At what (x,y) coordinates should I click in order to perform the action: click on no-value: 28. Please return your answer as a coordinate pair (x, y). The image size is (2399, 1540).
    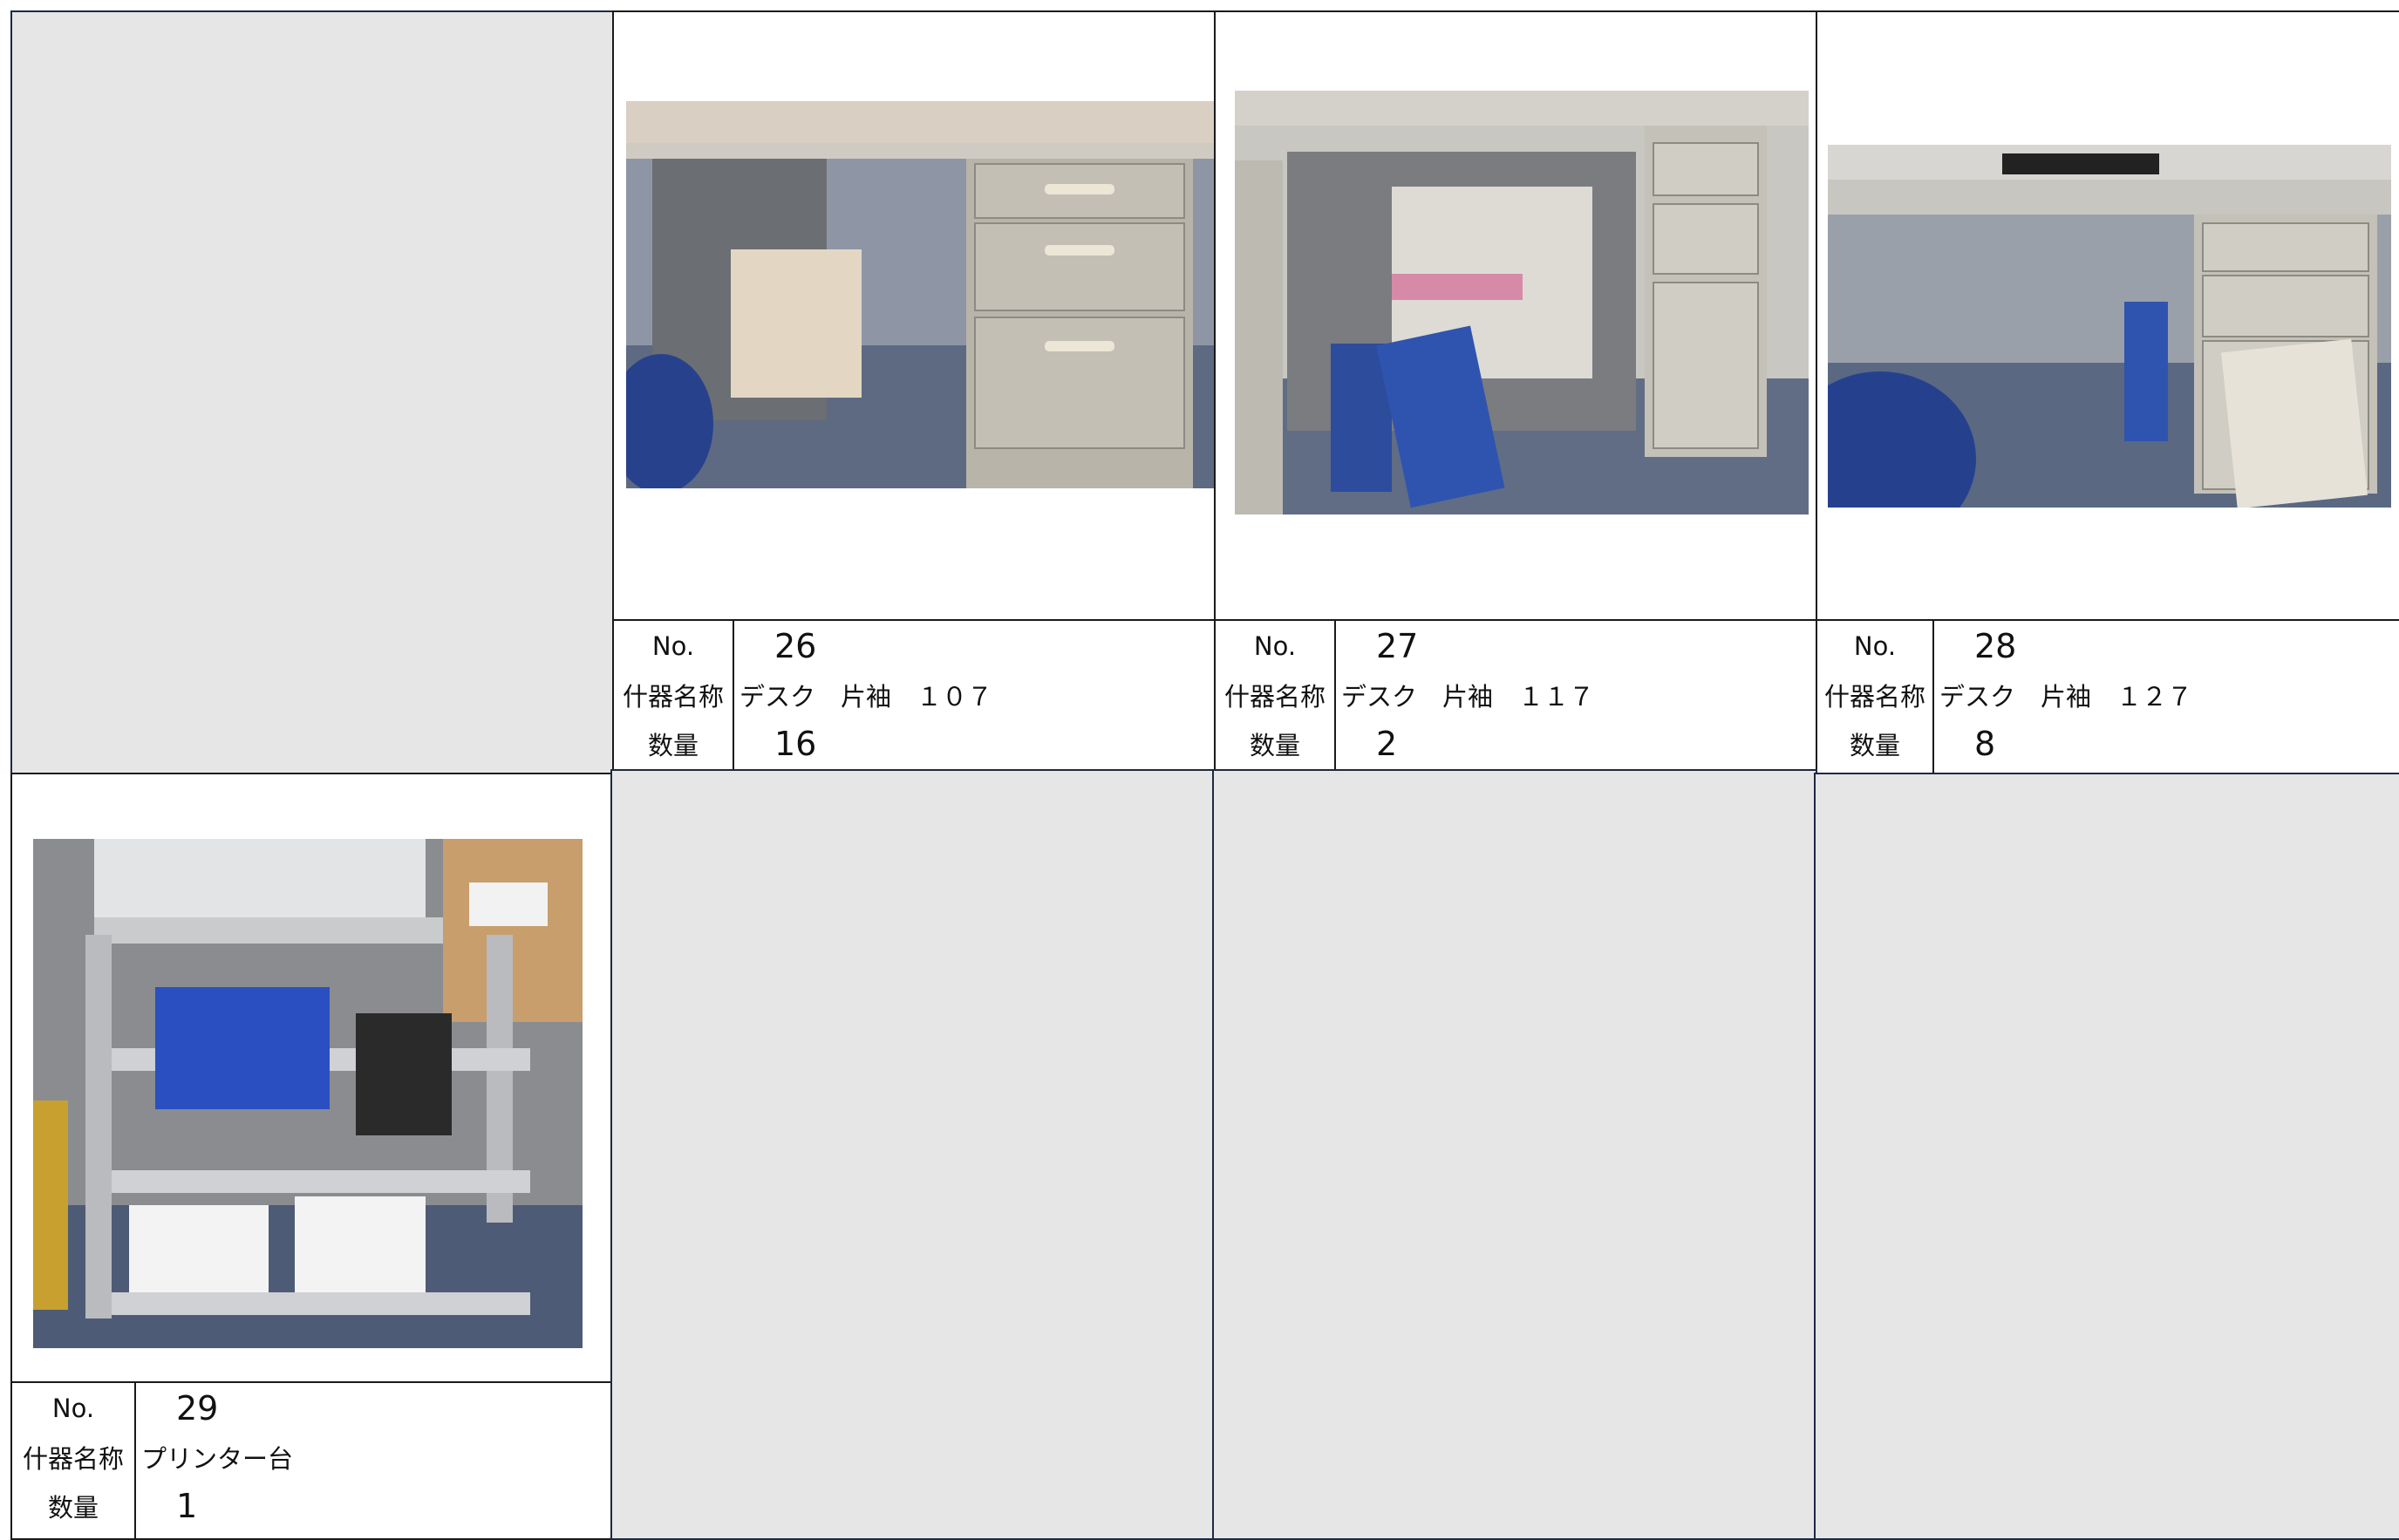
    Looking at the image, I should click on (1995, 646).